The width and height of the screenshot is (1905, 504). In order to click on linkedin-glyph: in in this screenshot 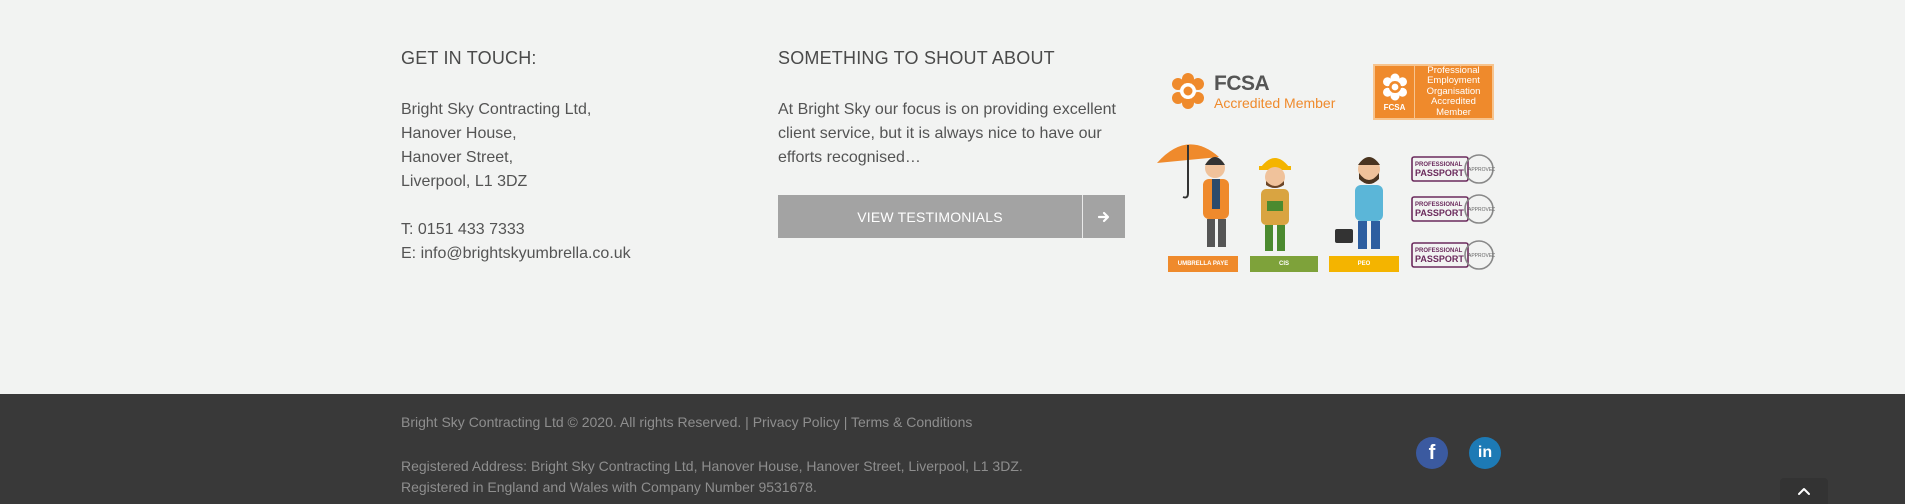, I will do `click(1485, 452)`.